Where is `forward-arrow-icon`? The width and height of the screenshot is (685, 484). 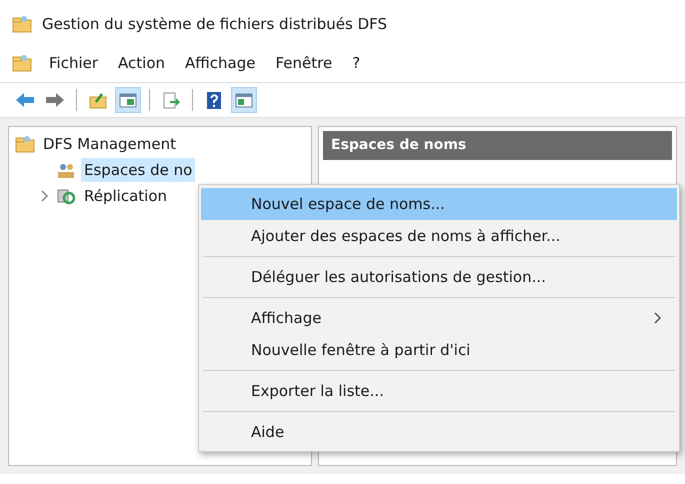 forward-arrow-icon is located at coordinates (55, 100).